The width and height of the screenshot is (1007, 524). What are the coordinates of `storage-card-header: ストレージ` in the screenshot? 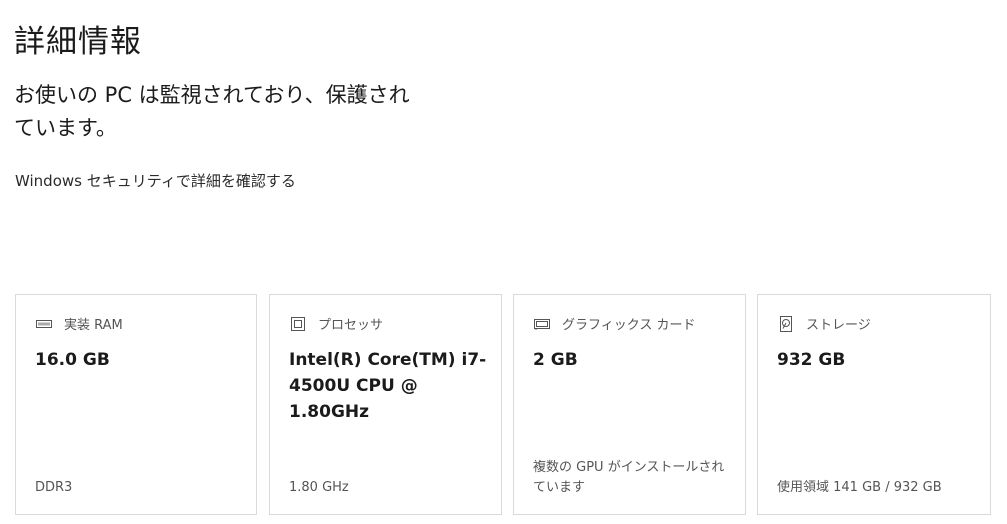 It's located at (824, 323).